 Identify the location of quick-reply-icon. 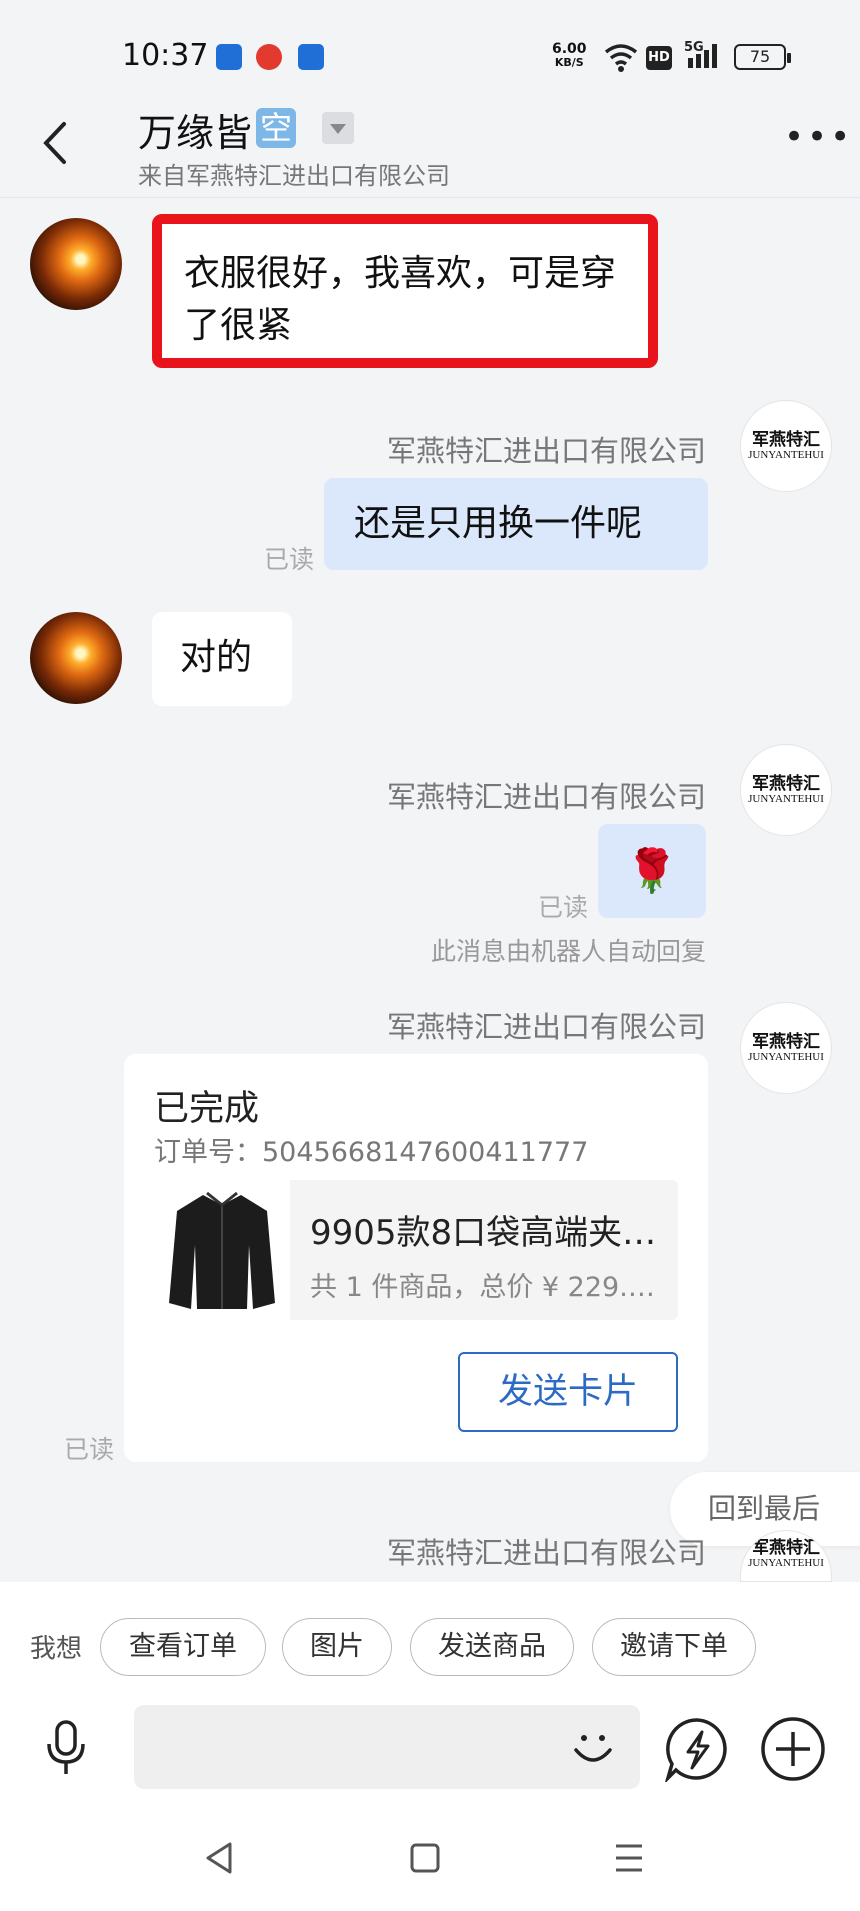
(697, 1751).